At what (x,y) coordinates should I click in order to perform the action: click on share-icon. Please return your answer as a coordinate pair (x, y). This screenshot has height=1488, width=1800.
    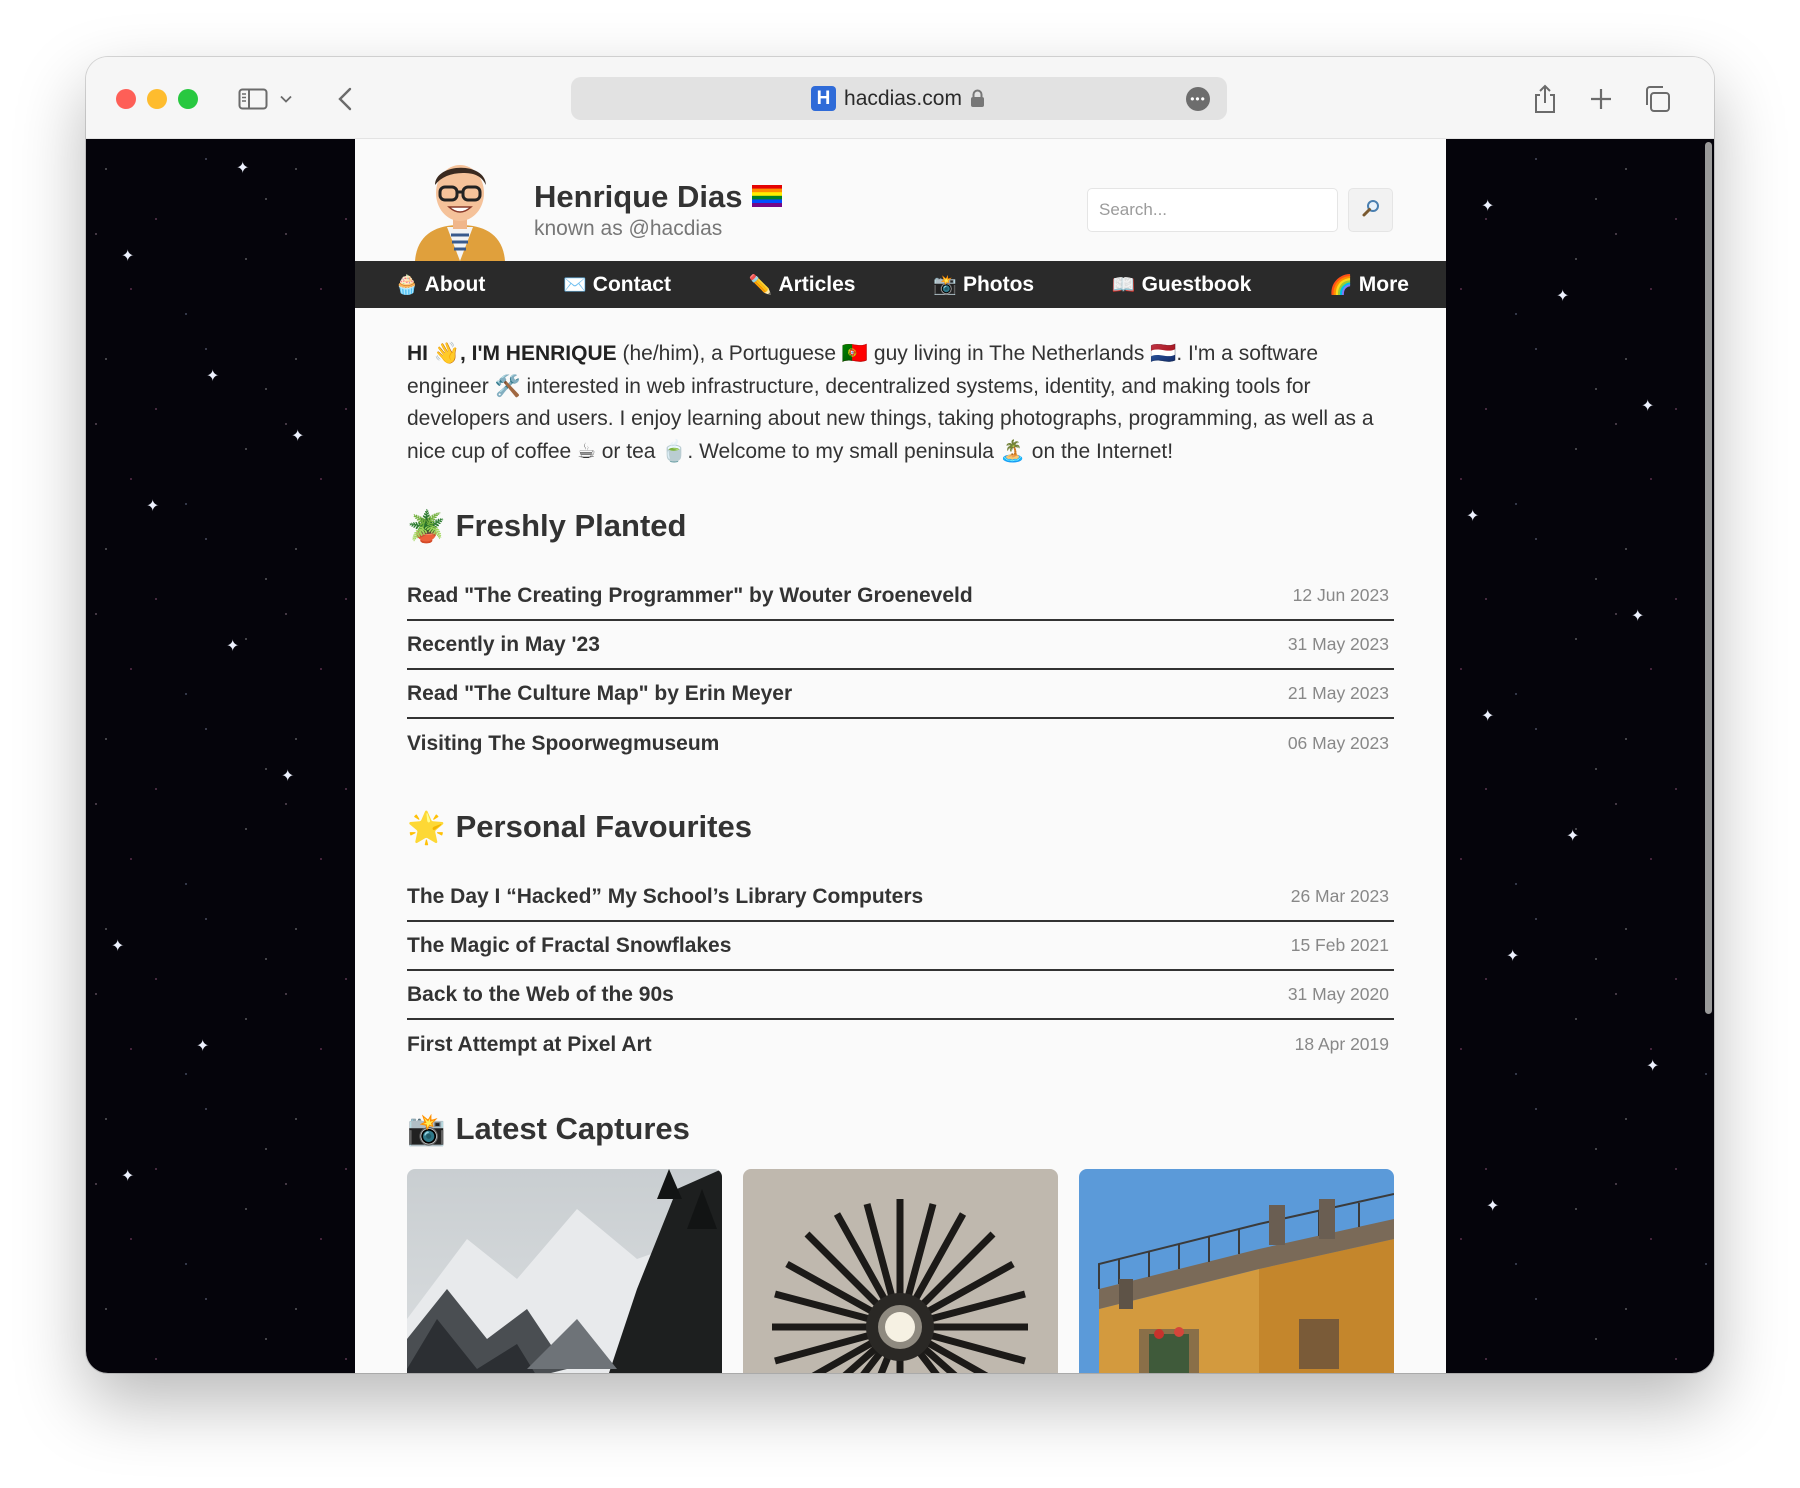
    Looking at the image, I should click on (1545, 99).